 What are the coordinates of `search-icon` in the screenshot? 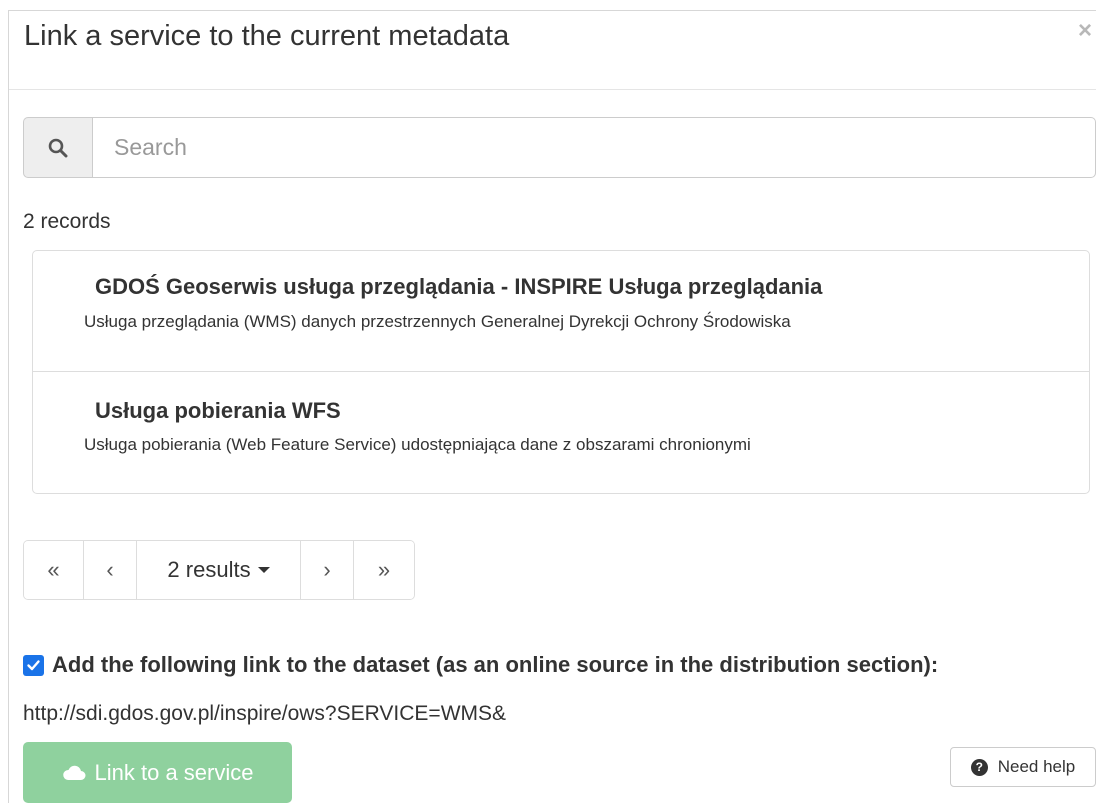 It's located at (58, 147).